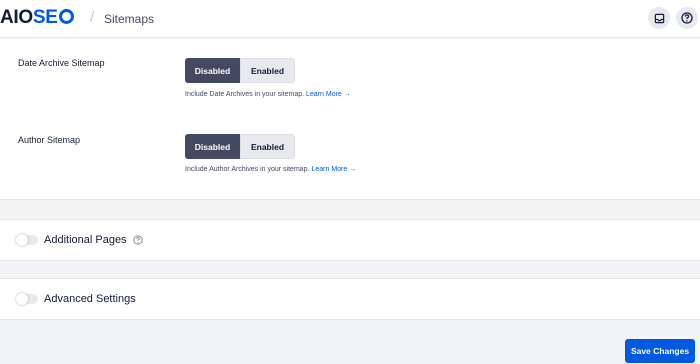 This screenshot has height=364, width=700. What do you see at coordinates (267, 146) in the screenshot?
I see `author-enabled-button: Enabled` at bounding box center [267, 146].